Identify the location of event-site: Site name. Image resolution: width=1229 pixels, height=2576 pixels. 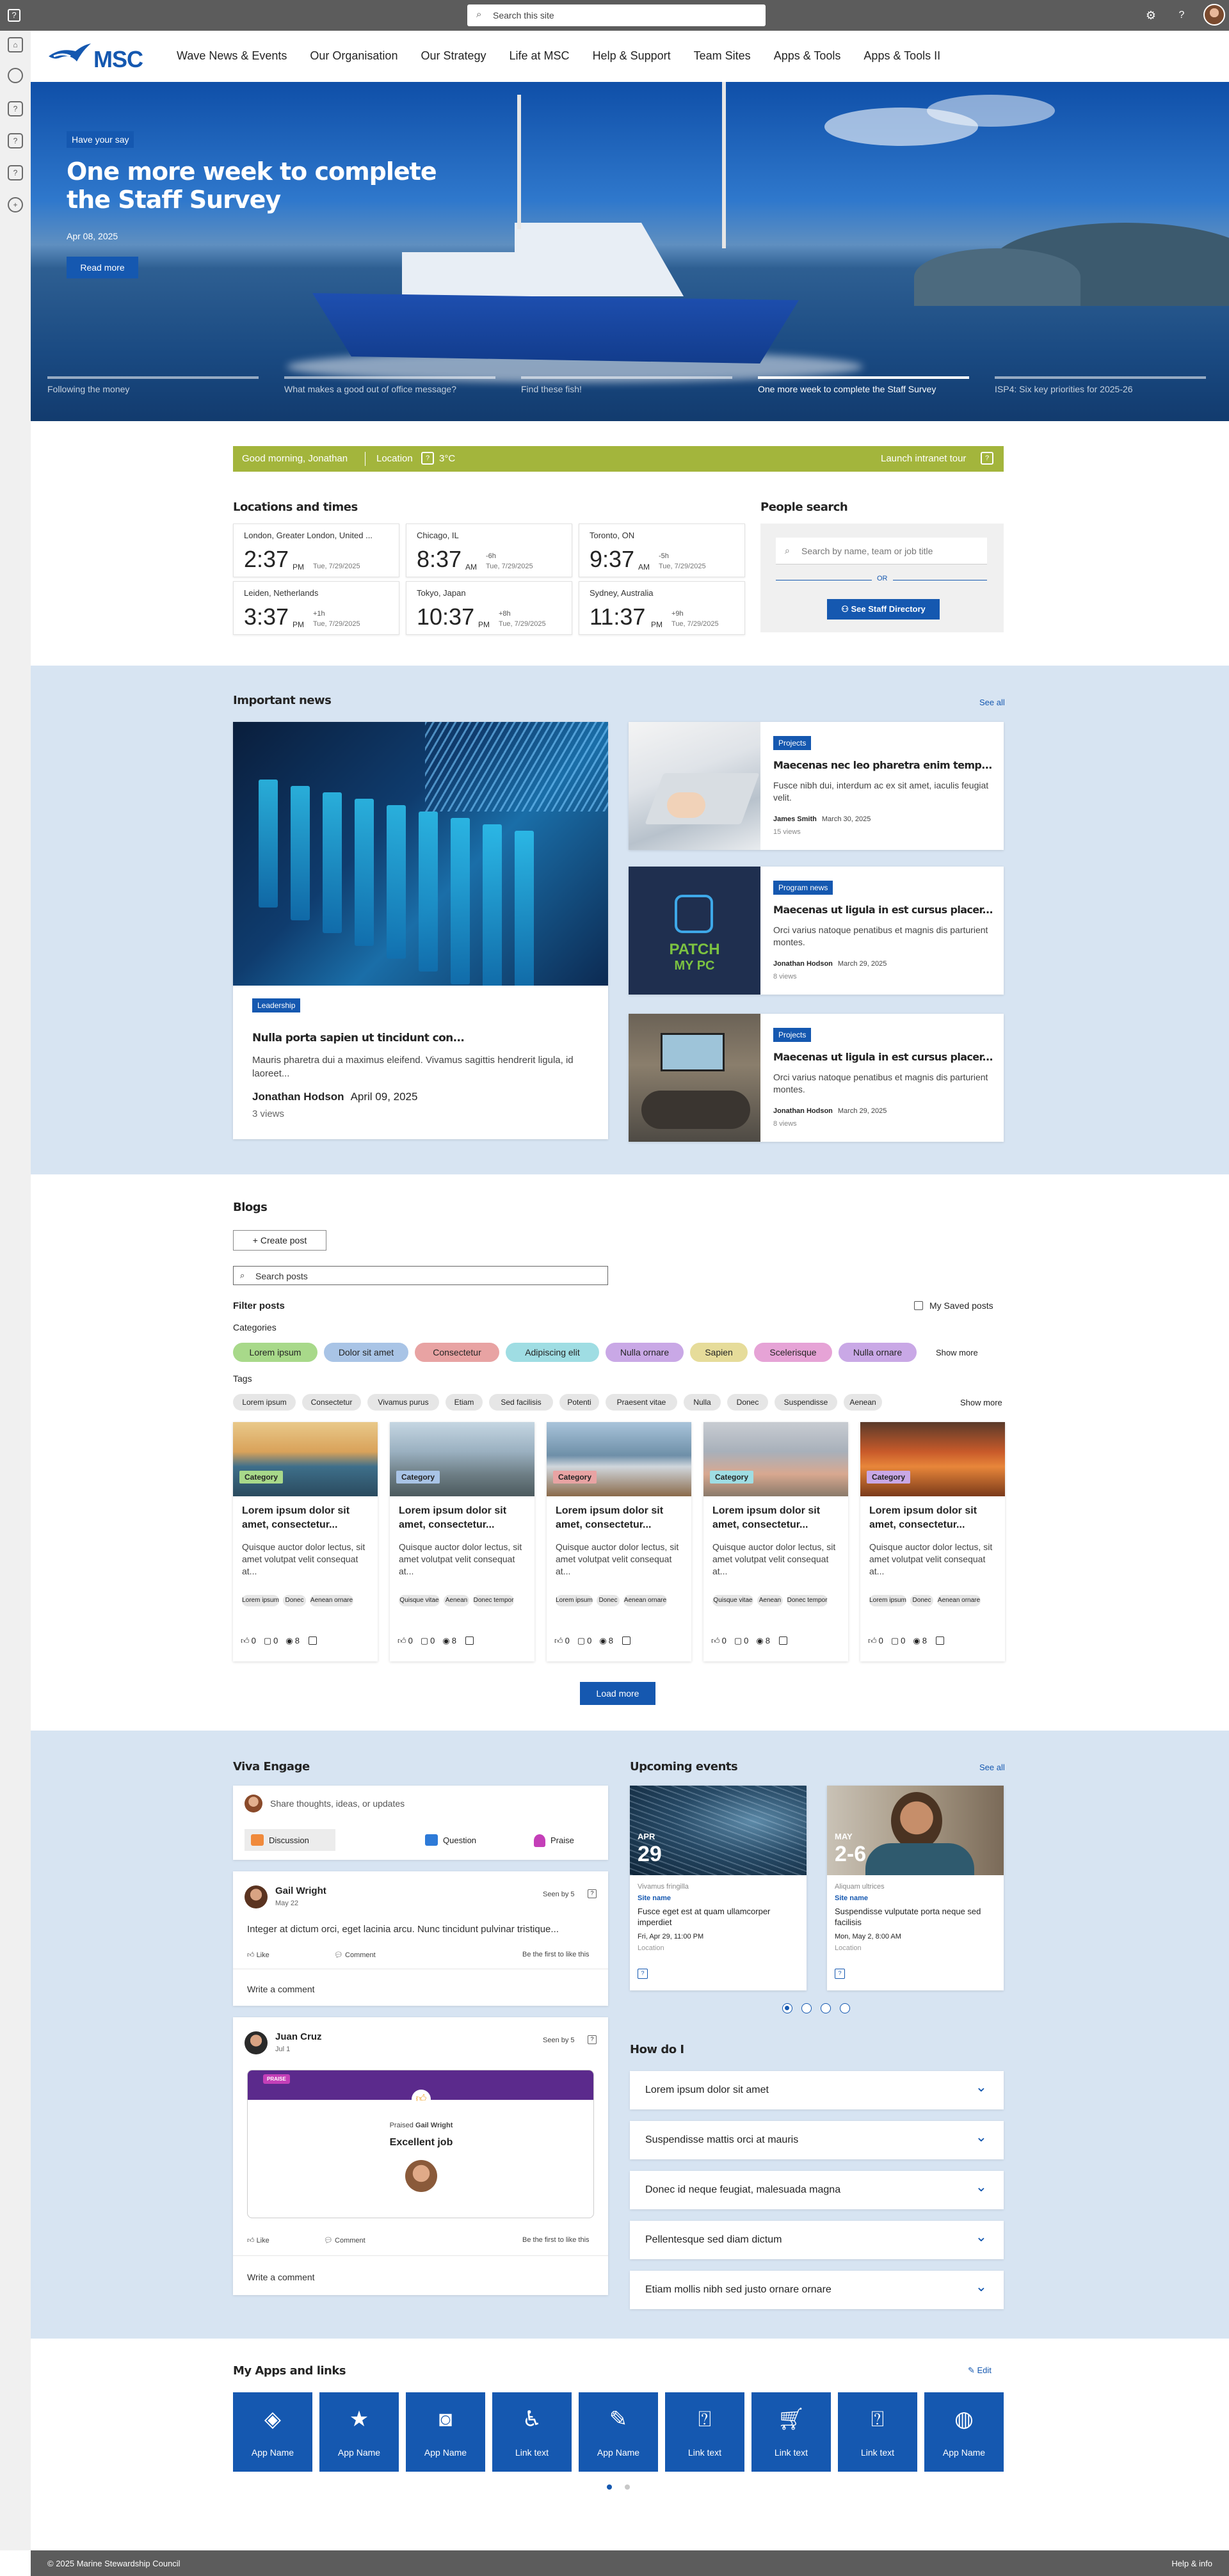
(852, 1898).